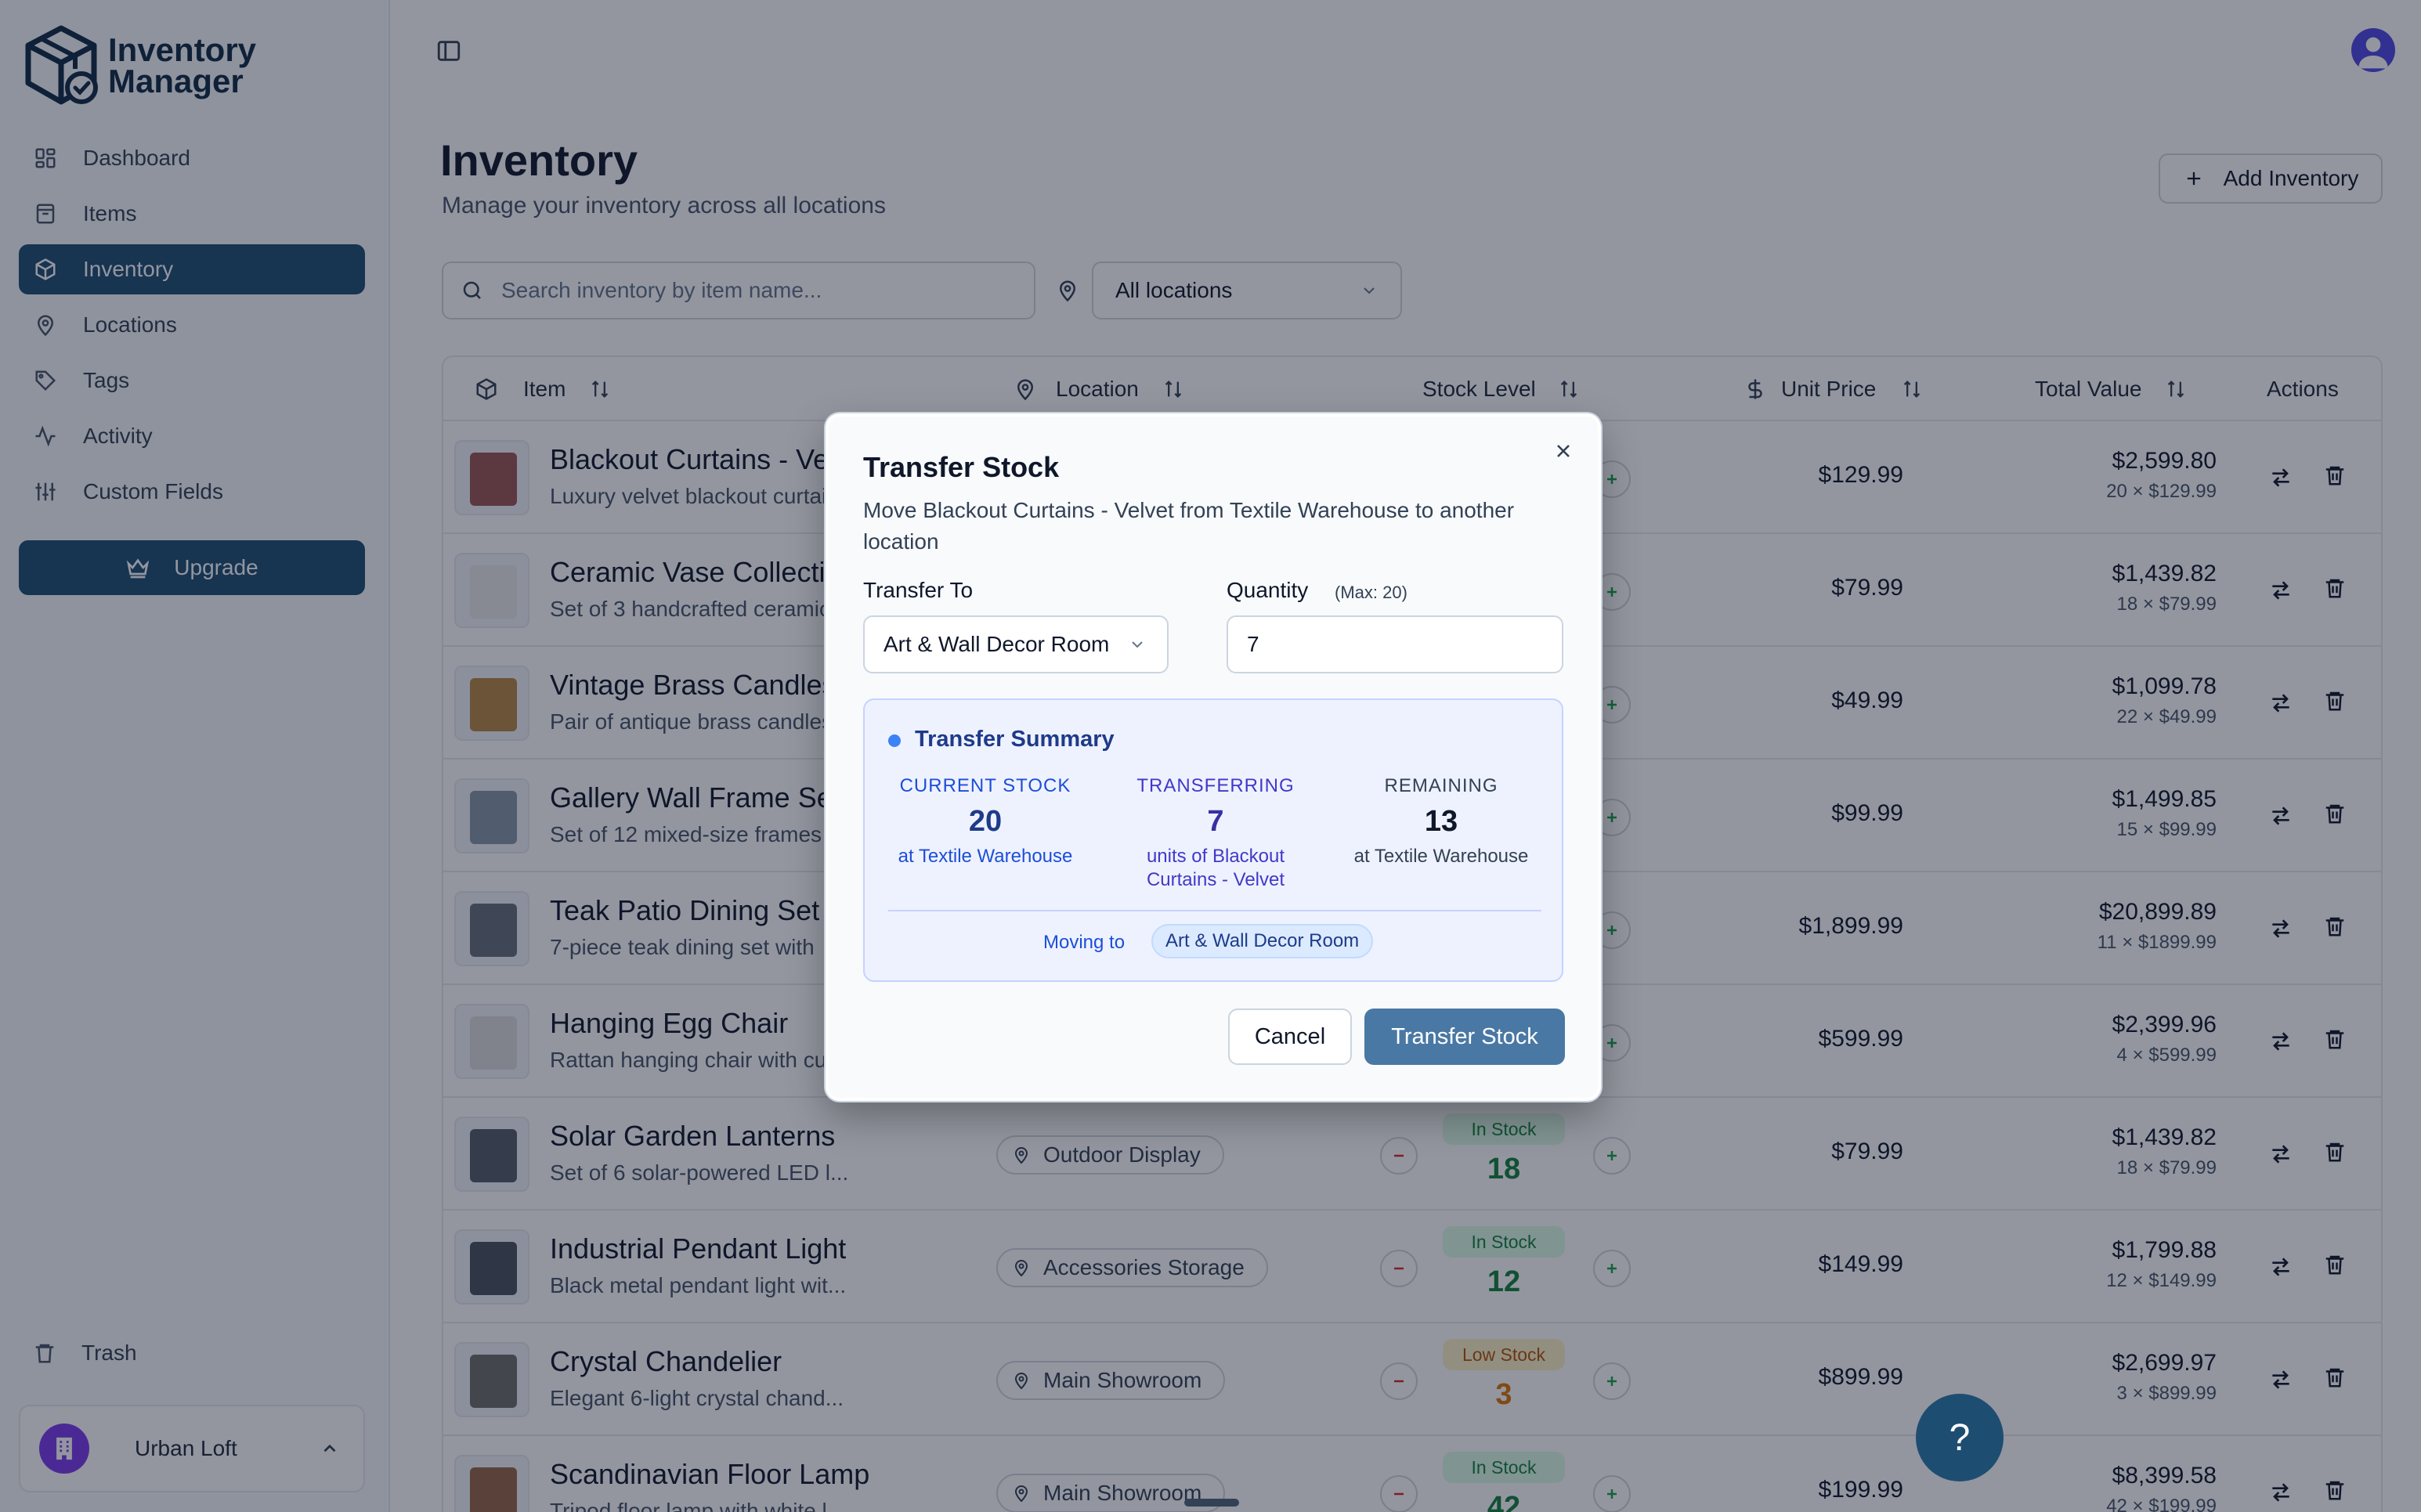 The image size is (2421, 1512). Describe the element at coordinates (996, 644) in the screenshot. I see `transfer-to-value: Art & Wall Decor Room` at that location.